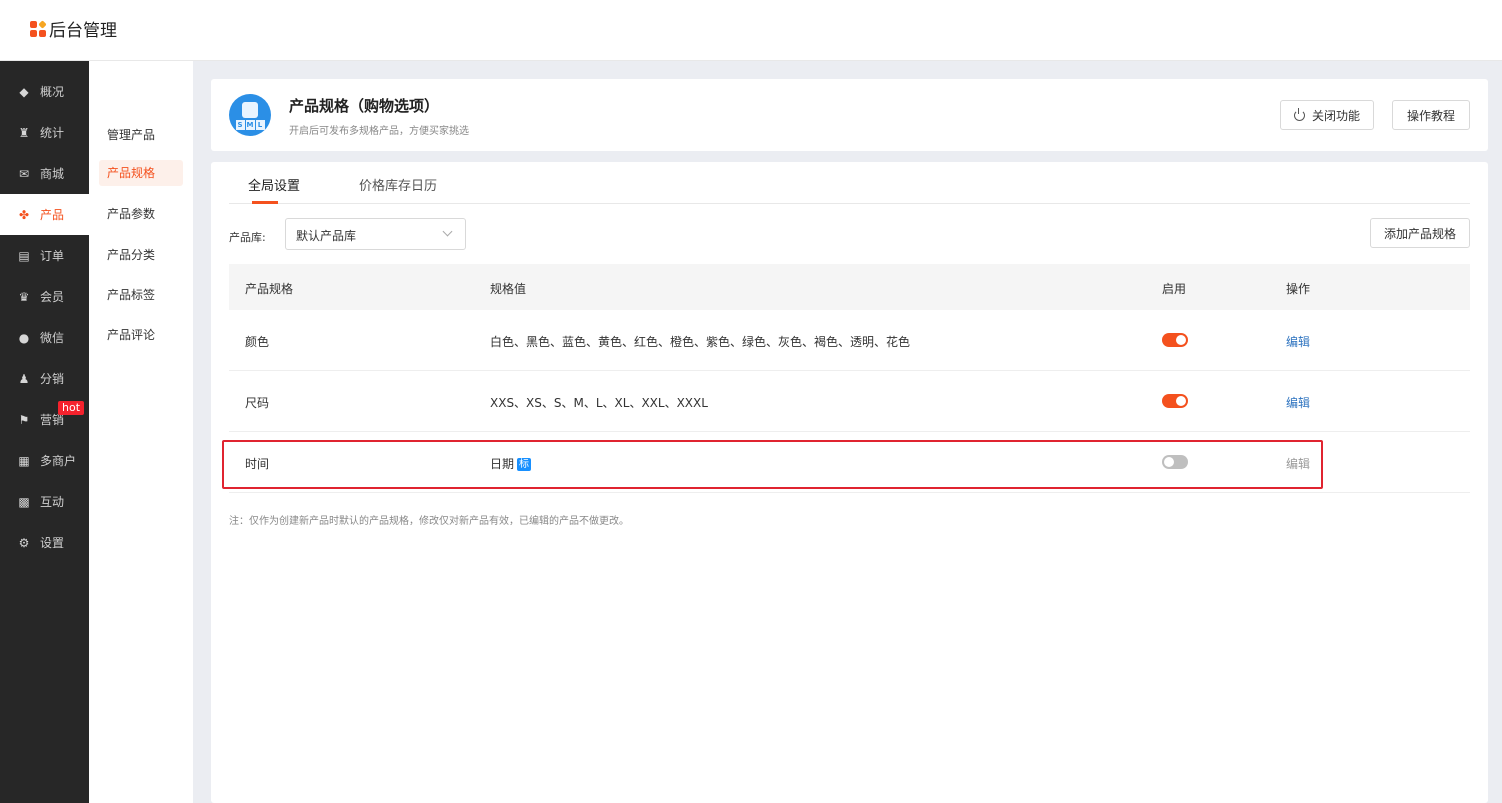 This screenshot has height=803, width=1502. I want to click on page-description: 开启后可发布多规格产品，方便买家挑选, so click(379, 131).